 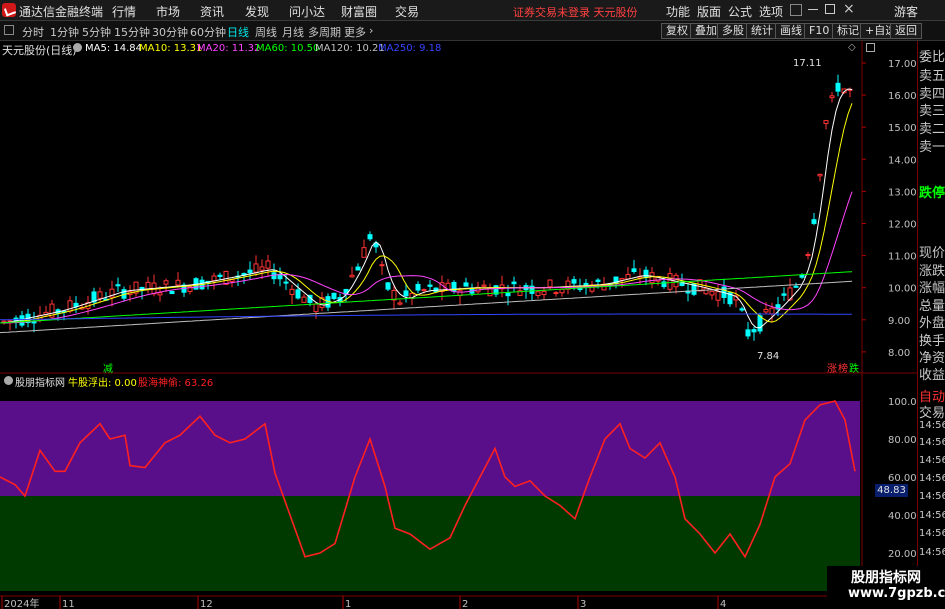 I want to click on menu-formula: 公式, so click(x=740, y=11).